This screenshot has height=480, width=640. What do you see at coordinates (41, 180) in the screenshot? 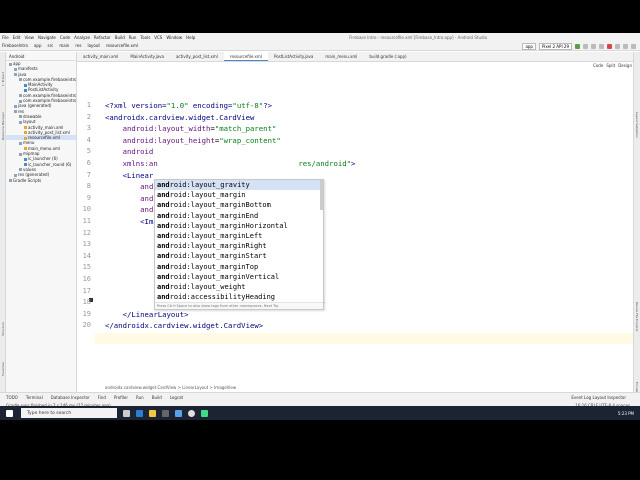
I see `tree-item: Gradle Scripts` at bounding box center [41, 180].